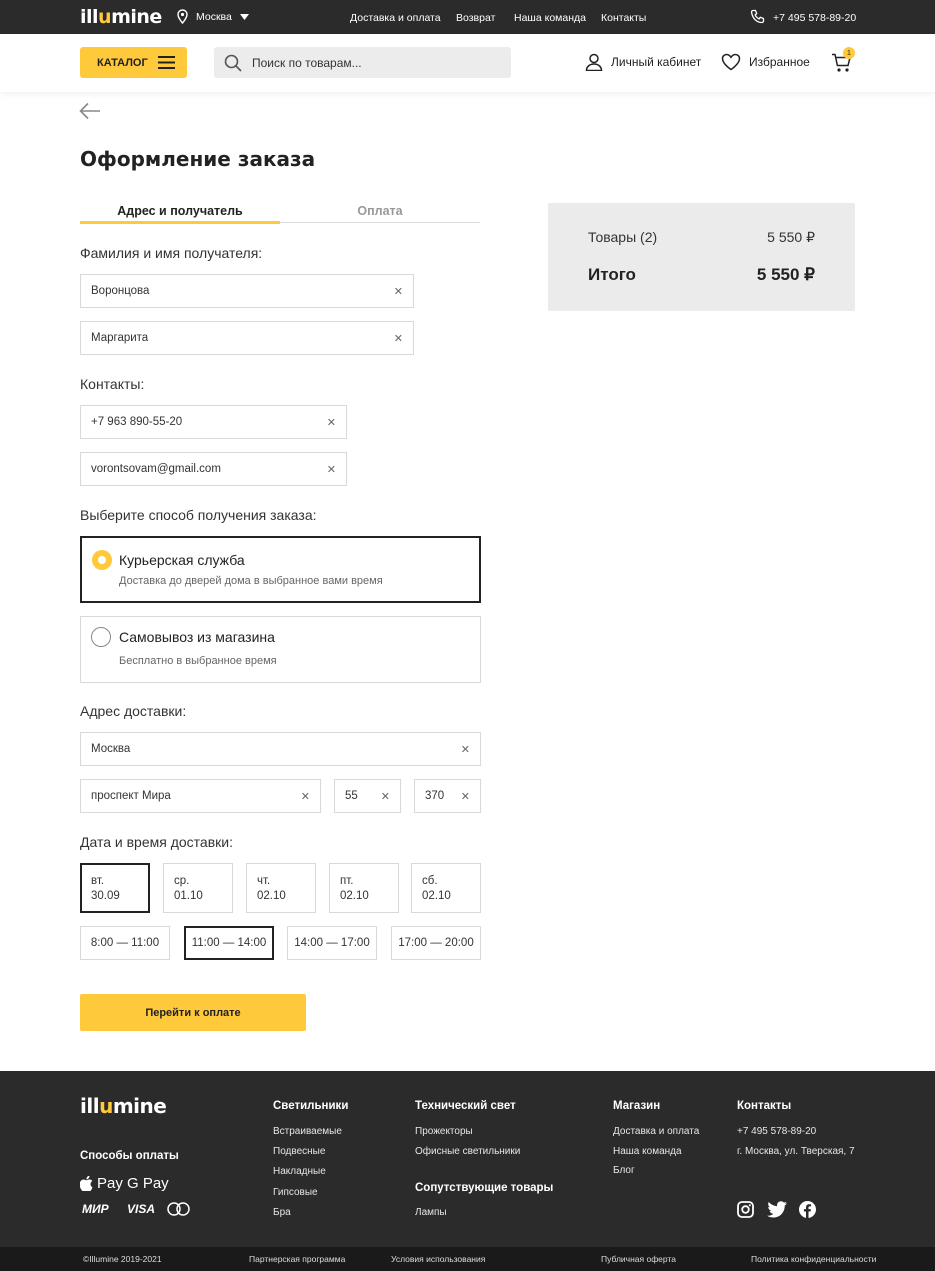 This screenshot has height=1271, width=935. I want to click on items-label: Товары (2), so click(623, 237).